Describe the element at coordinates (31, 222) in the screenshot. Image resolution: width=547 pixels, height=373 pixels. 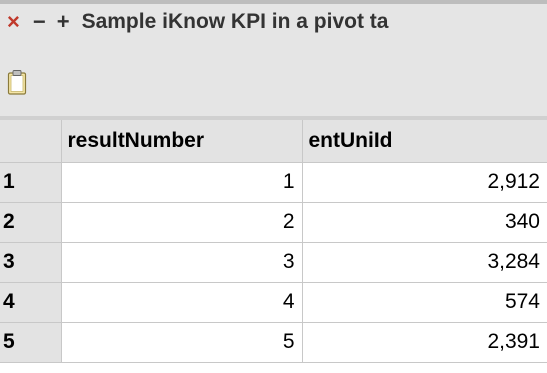
I see `row-header: 2` at that location.